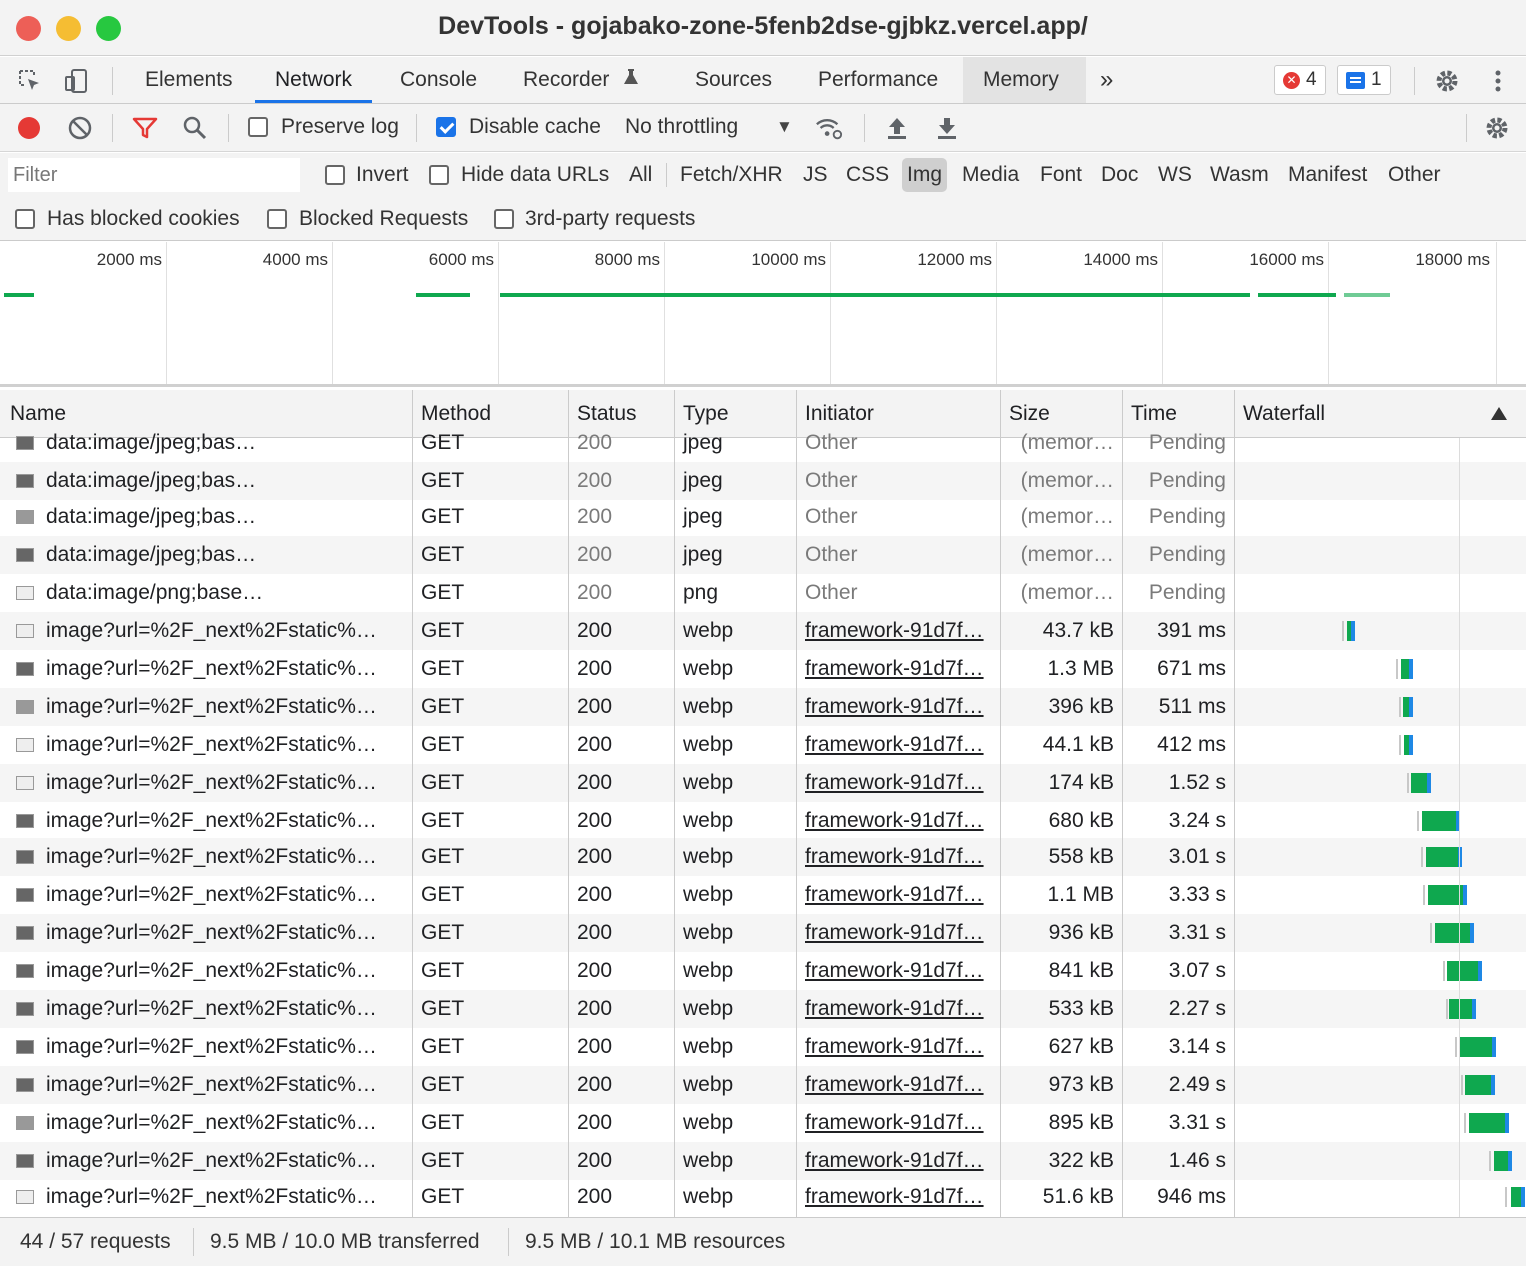 This screenshot has width=1526, height=1266. What do you see at coordinates (867, 175) in the screenshot?
I see `filter-type-css: CSS` at bounding box center [867, 175].